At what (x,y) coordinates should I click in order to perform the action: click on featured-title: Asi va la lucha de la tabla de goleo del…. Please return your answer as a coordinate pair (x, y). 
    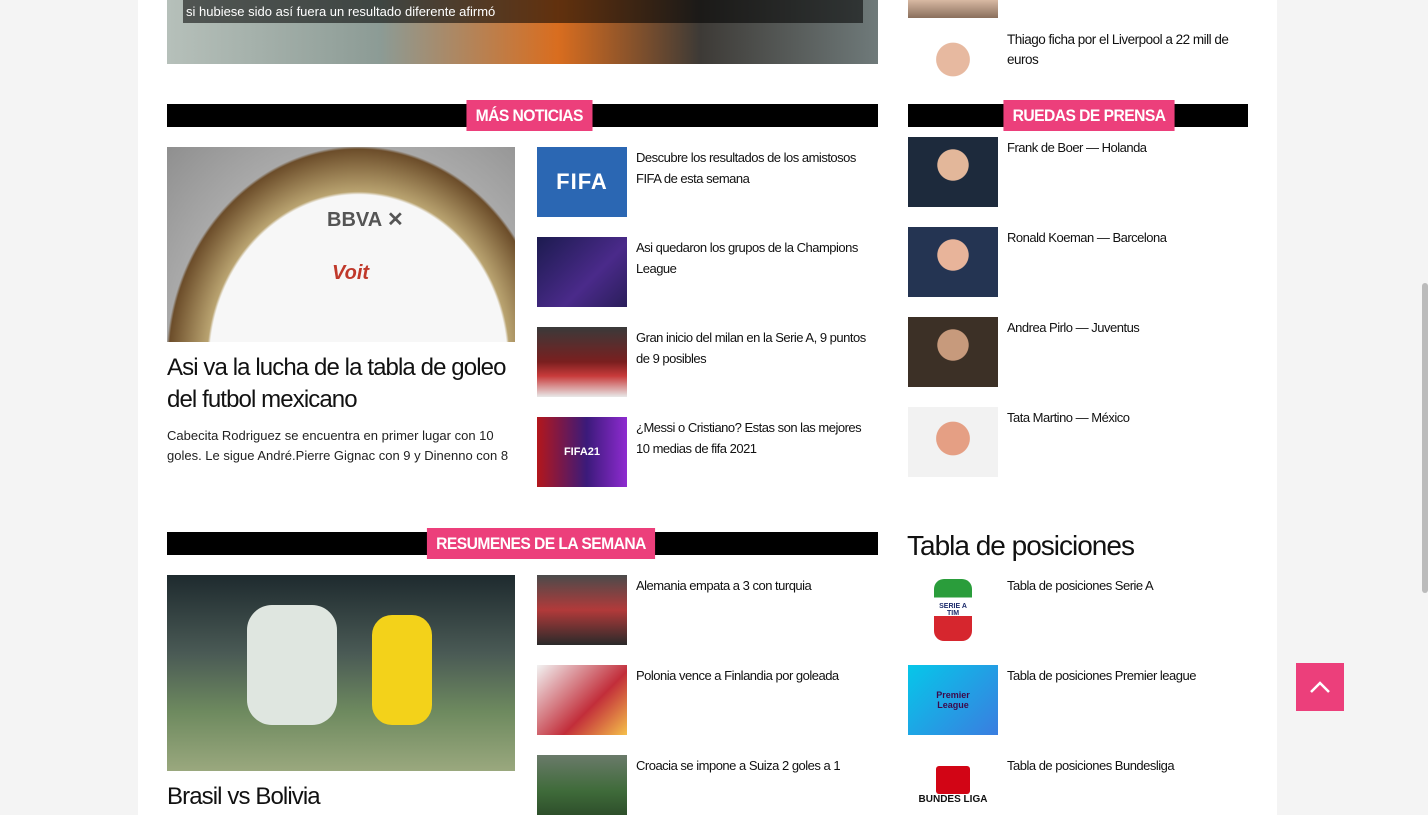
    Looking at the image, I should click on (341, 384).